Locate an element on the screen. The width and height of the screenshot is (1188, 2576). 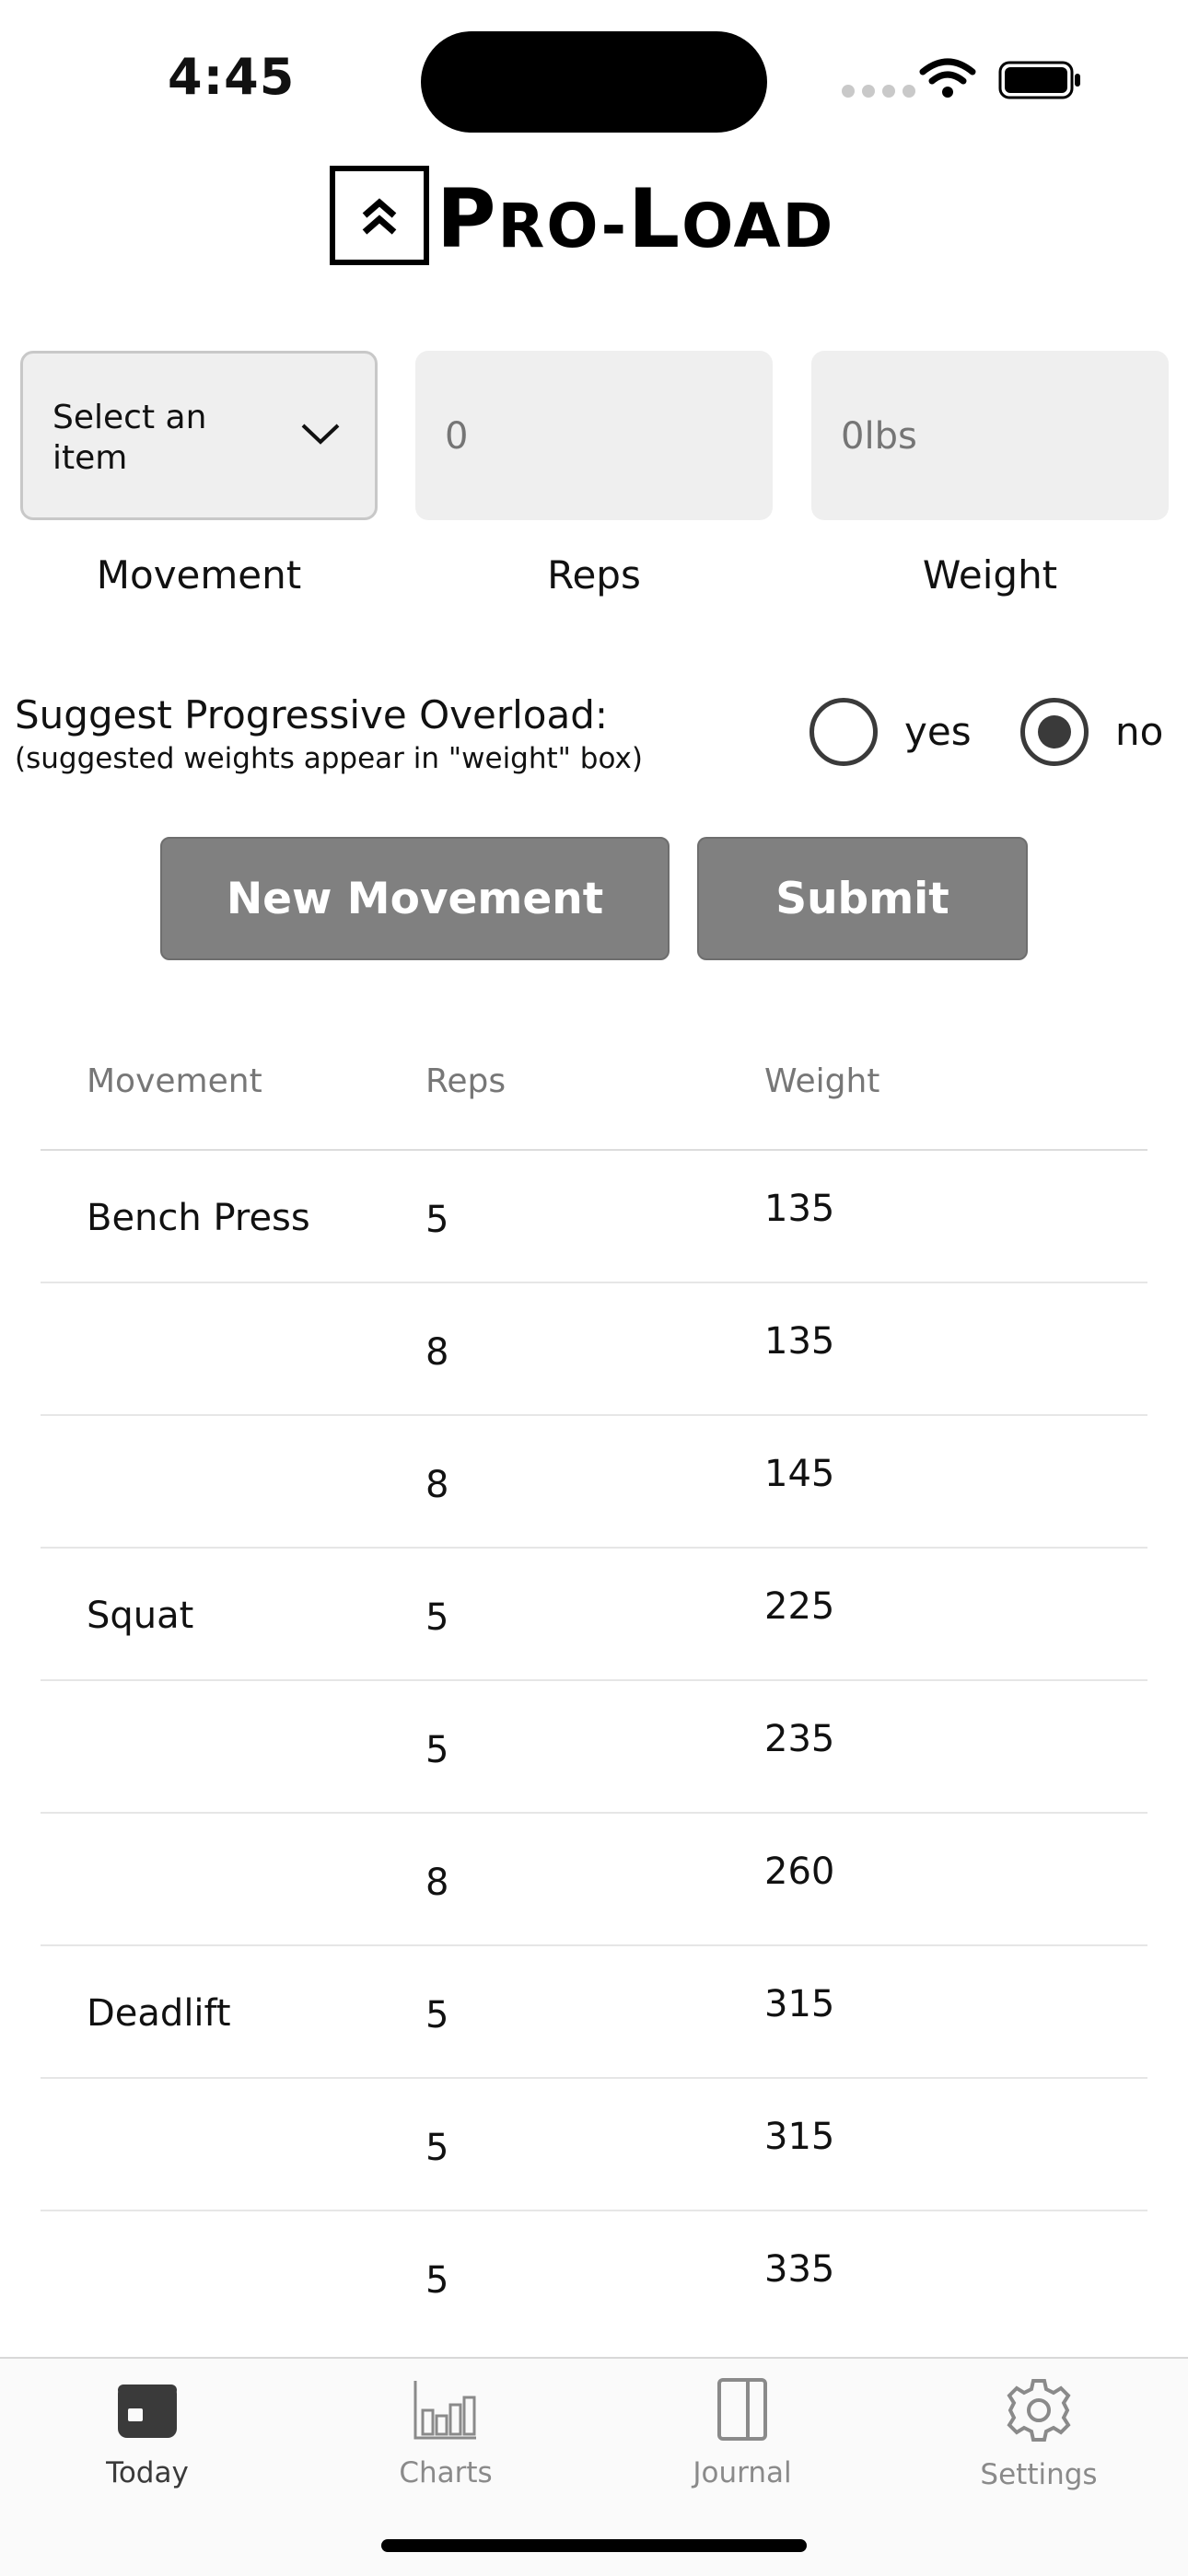
overload-no-label: no is located at coordinates (1139, 731).